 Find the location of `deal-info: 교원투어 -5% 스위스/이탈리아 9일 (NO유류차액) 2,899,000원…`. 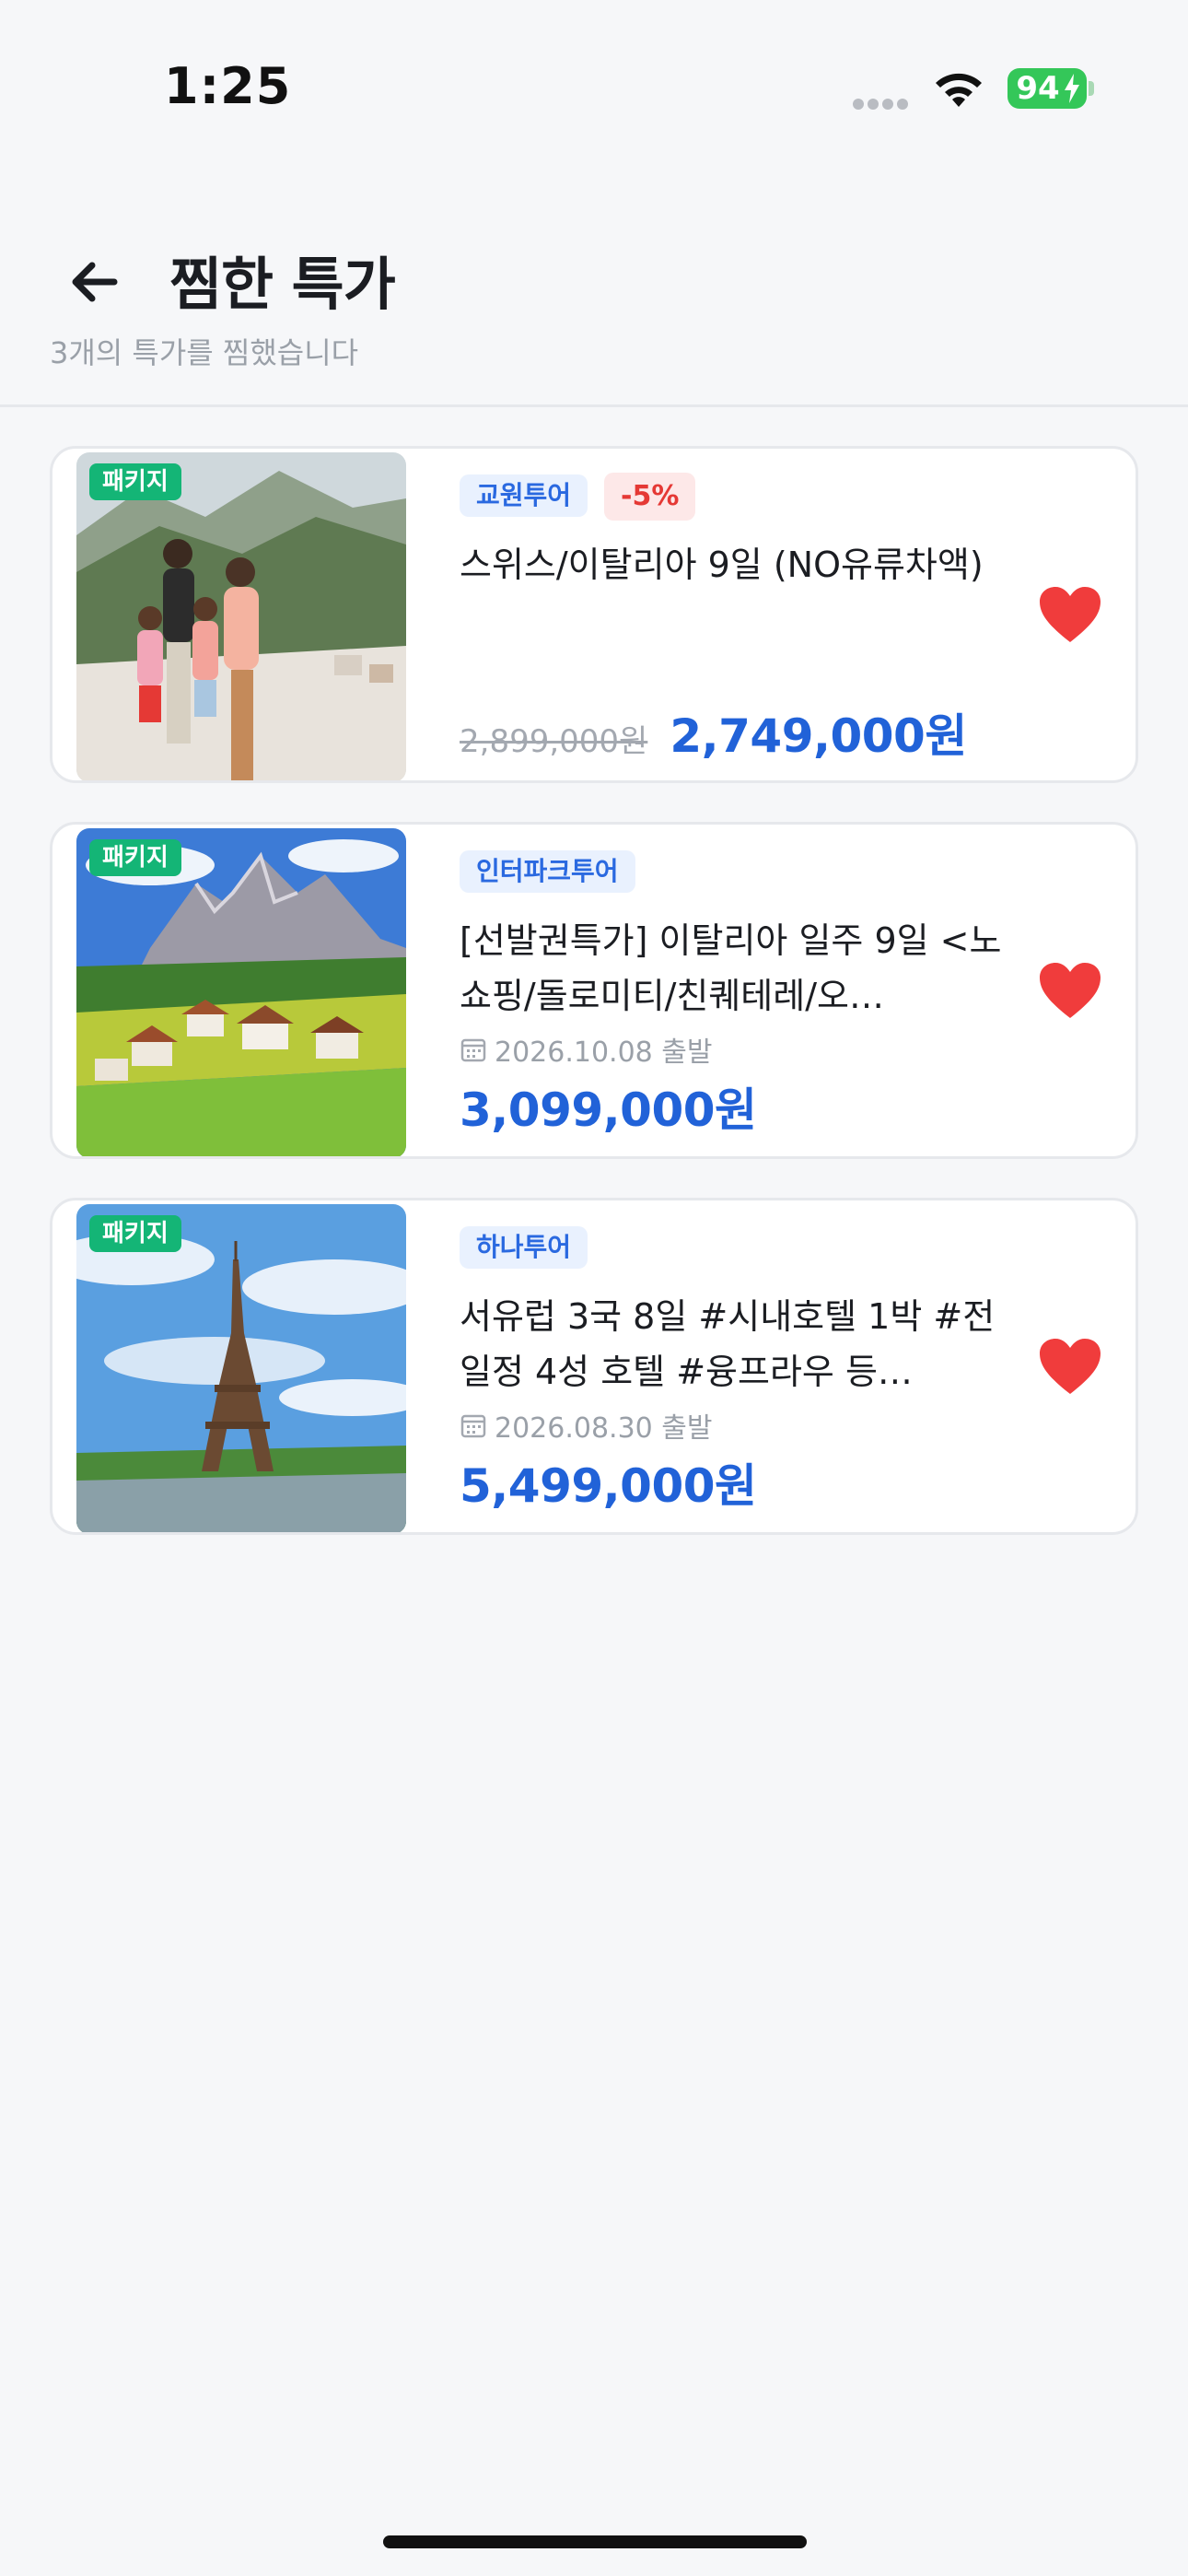

deal-info: 교원투어 -5% 스위스/이탈리아 9일 (NO유류차액) 2,899,000원… is located at coordinates (732, 614).